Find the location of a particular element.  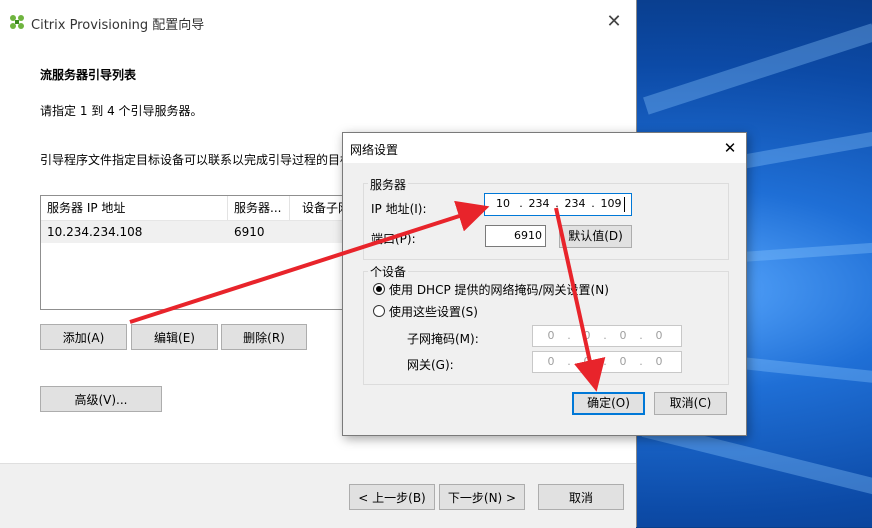

table-row: 10.234.234.108 6910 is located at coordinates (211, 232).